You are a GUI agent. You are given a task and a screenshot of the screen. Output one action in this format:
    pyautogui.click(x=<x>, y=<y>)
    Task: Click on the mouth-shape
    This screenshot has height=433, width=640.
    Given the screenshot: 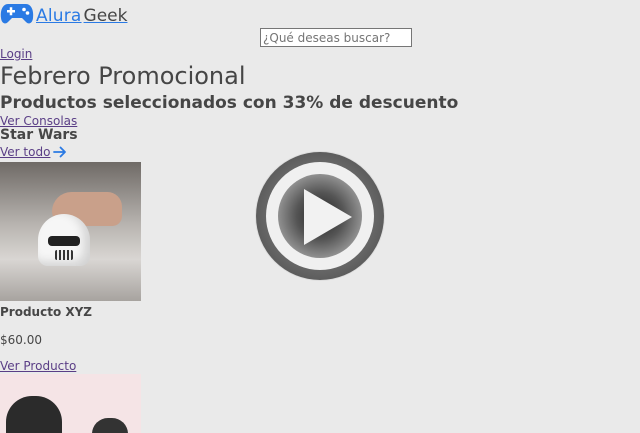 What is the action you would take?
    pyautogui.click(x=64, y=255)
    